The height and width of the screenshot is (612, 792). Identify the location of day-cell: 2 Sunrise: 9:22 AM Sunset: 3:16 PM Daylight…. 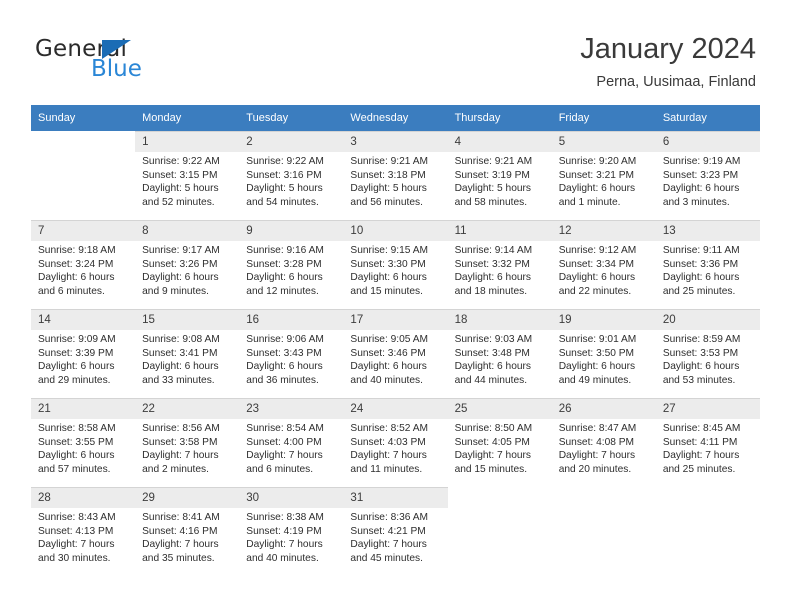
(291, 175).